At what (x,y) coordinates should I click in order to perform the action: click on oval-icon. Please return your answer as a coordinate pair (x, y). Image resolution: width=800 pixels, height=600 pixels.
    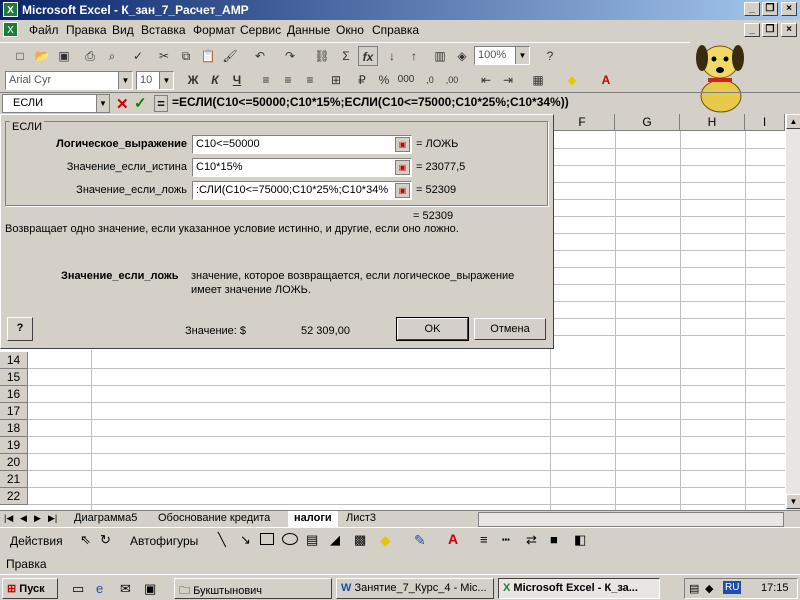
    Looking at the image, I should click on (290, 539).